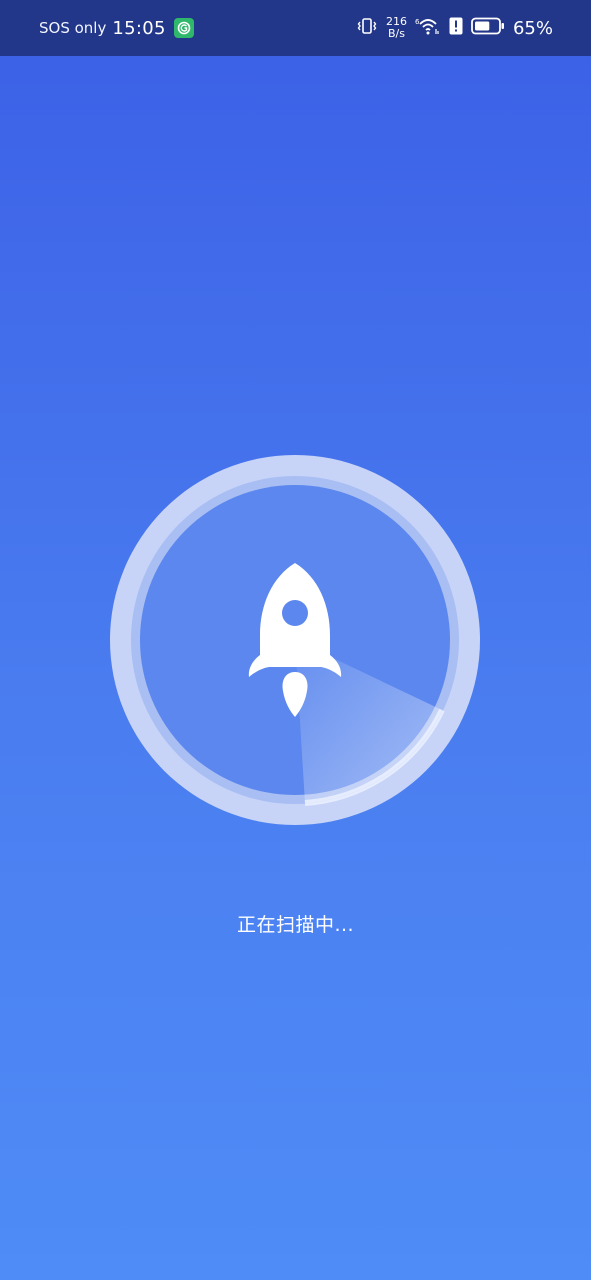 Image resolution: width=591 pixels, height=1280 pixels. I want to click on battery-fill, so click(482, 26).